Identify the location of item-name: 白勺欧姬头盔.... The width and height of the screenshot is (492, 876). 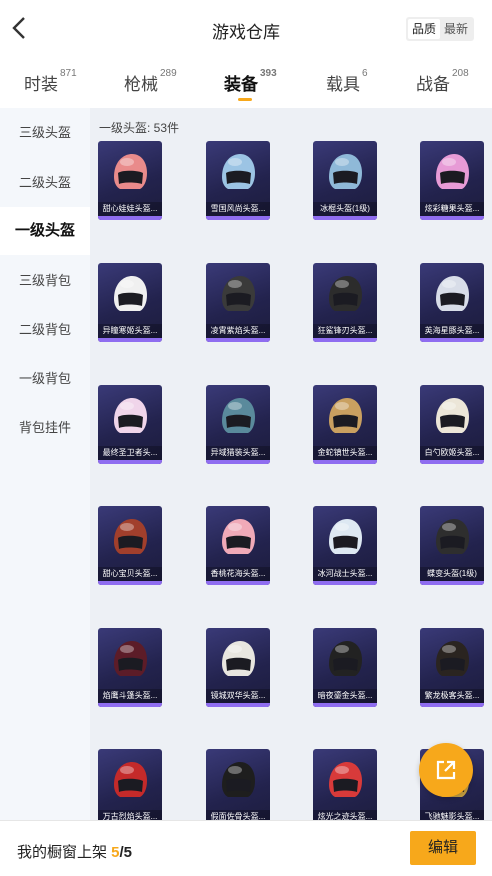
(452, 453).